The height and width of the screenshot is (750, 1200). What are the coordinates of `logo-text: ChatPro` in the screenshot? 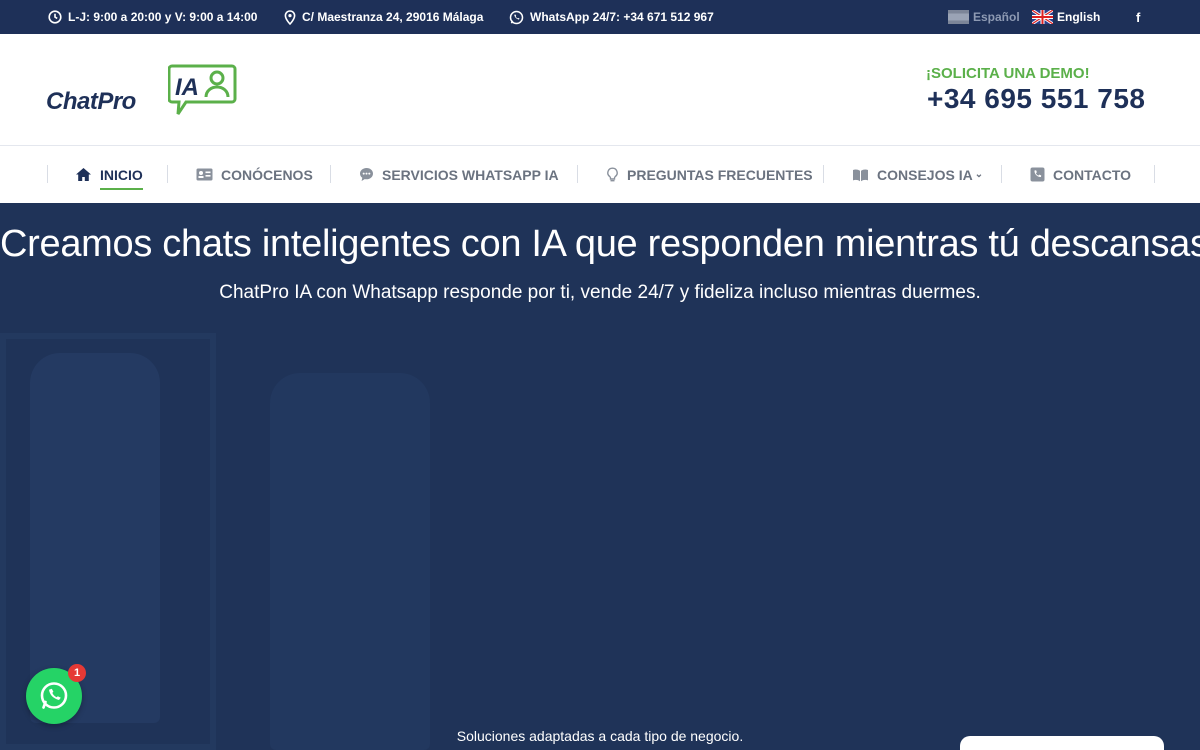 It's located at (91, 101).